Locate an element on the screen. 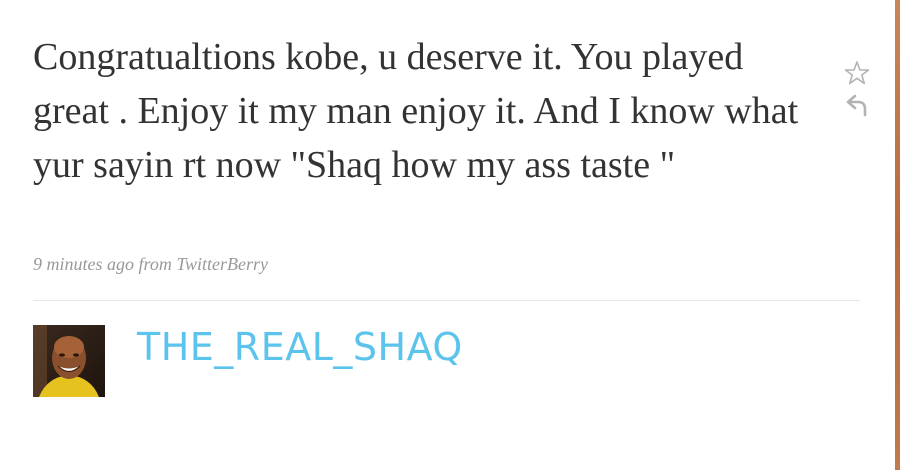 The height and width of the screenshot is (470, 900). divider is located at coordinates (446, 300).